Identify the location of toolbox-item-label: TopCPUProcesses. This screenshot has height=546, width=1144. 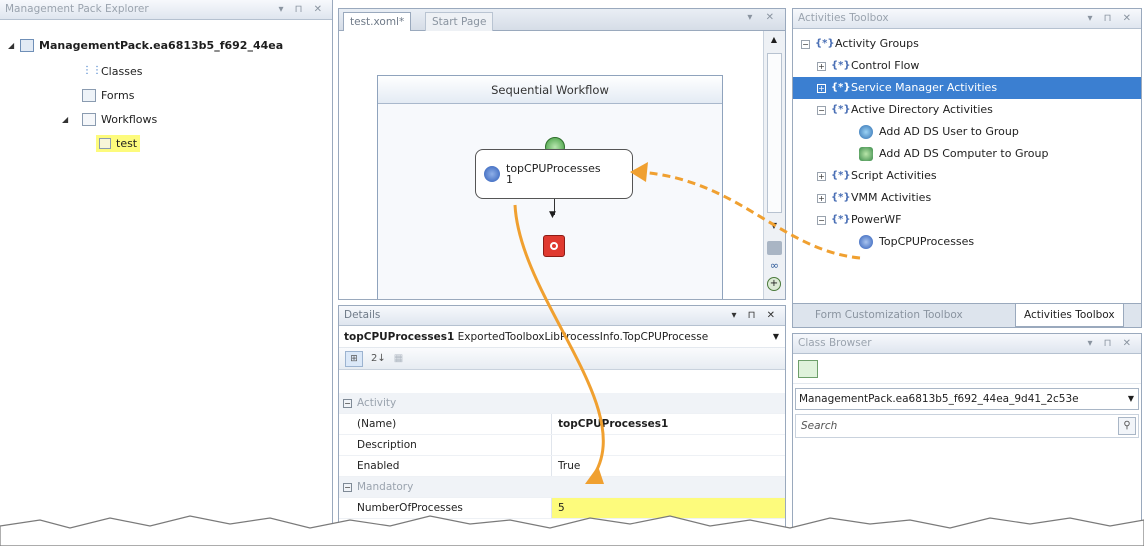
(927, 241).